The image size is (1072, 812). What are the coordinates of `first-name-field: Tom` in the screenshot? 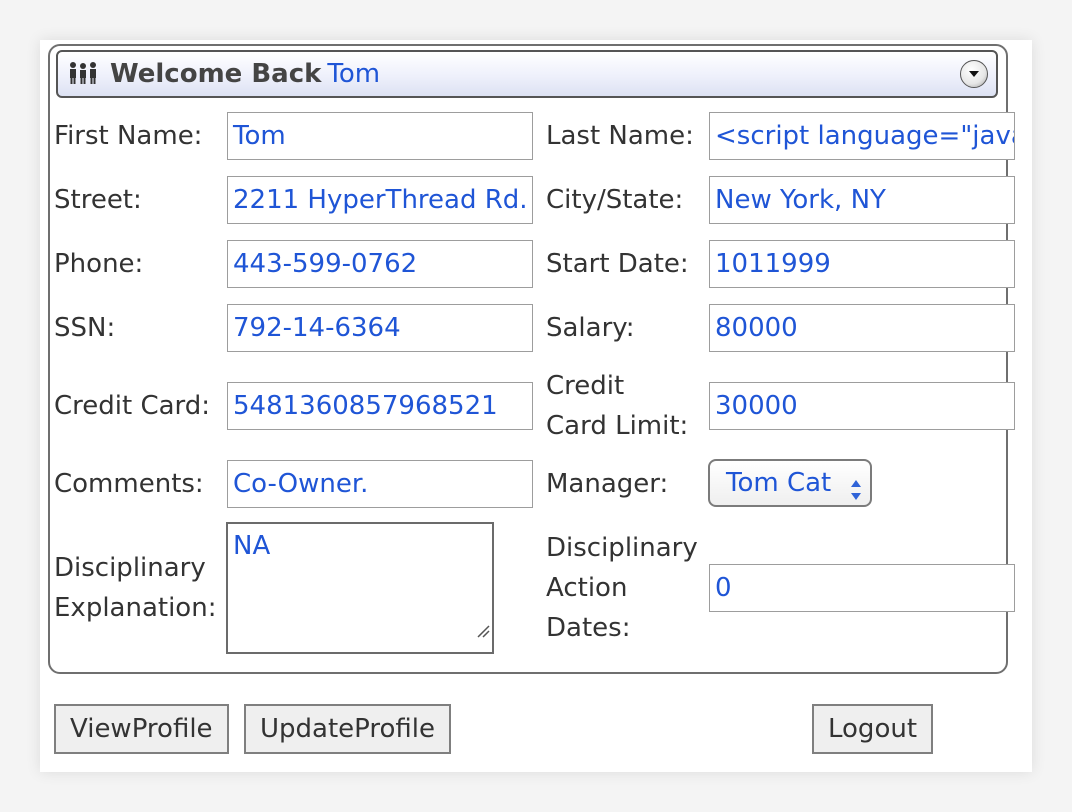 It's located at (380, 136).